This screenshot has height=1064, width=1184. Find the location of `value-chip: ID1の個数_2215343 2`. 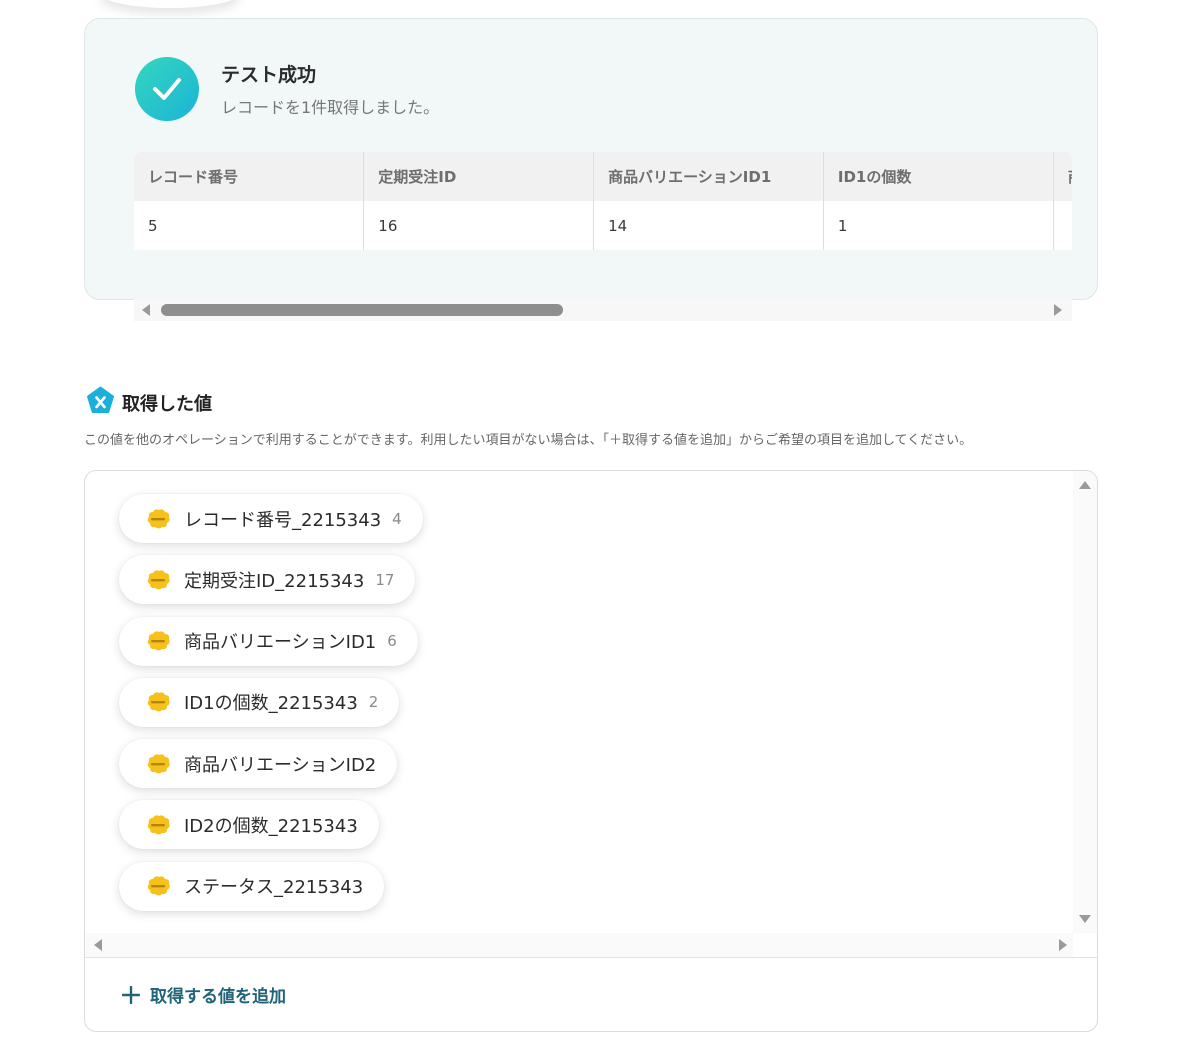

value-chip: ID1の個数_2215343 2 is located at coordinates (259, 702).